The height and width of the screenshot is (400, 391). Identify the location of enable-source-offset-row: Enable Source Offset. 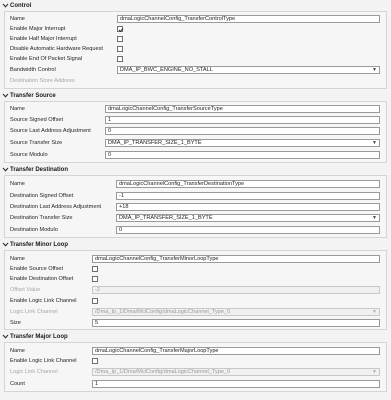
(195, 269).